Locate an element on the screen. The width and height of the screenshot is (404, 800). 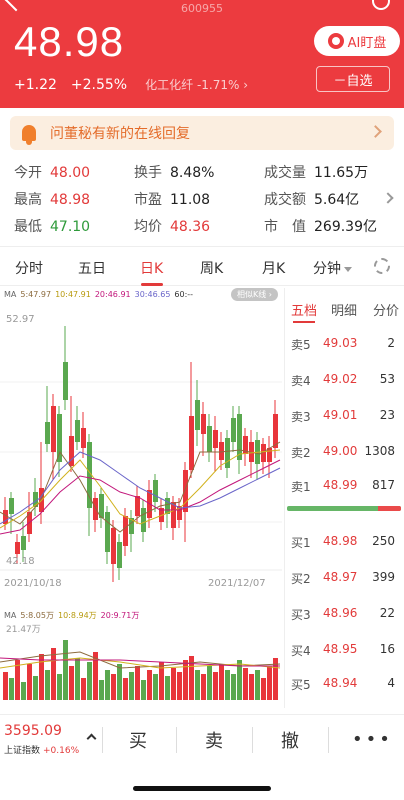
sell-level-price: 49.02 is located at coordinates (340, 379).